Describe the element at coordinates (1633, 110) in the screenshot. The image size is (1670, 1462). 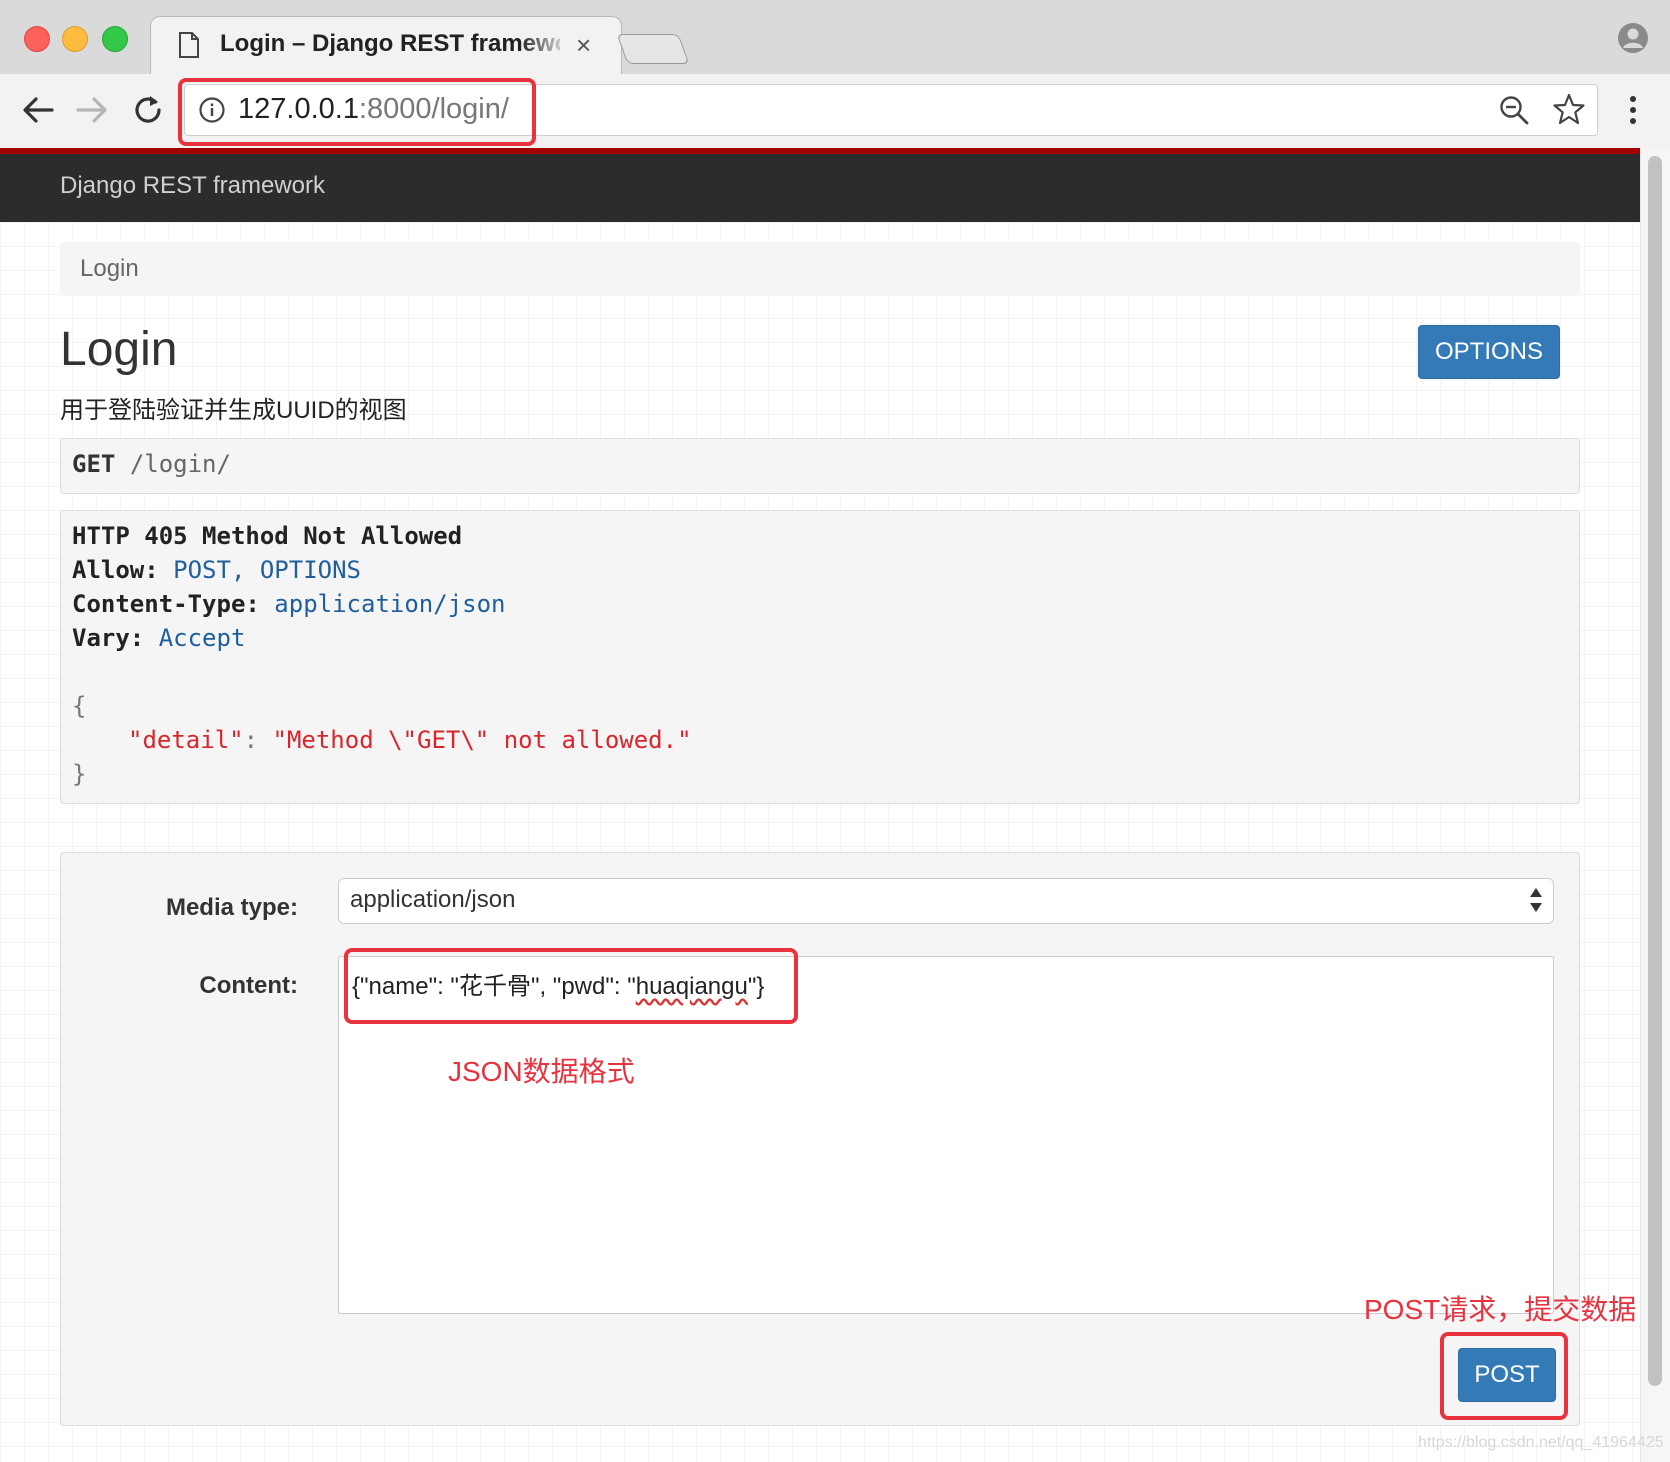
I see `kebab-menu-icon` at that location.